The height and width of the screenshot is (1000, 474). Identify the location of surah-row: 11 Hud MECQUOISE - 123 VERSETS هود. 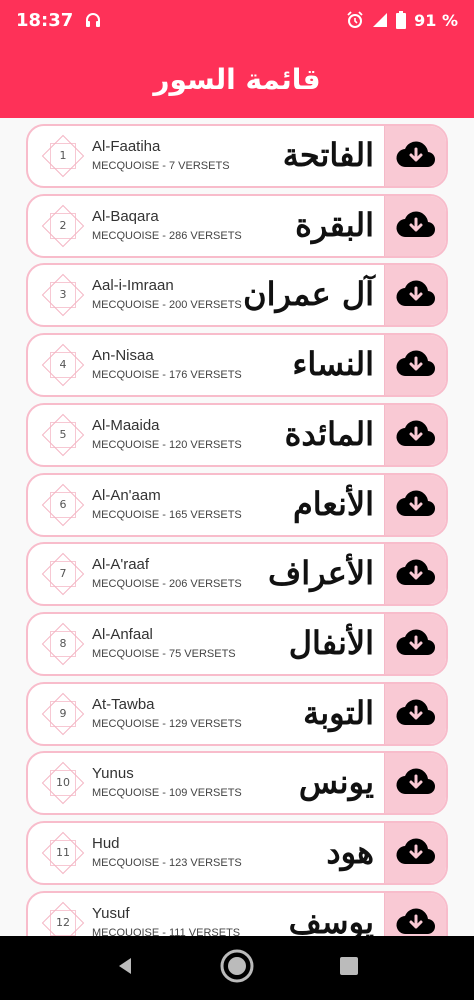
(237, 853).